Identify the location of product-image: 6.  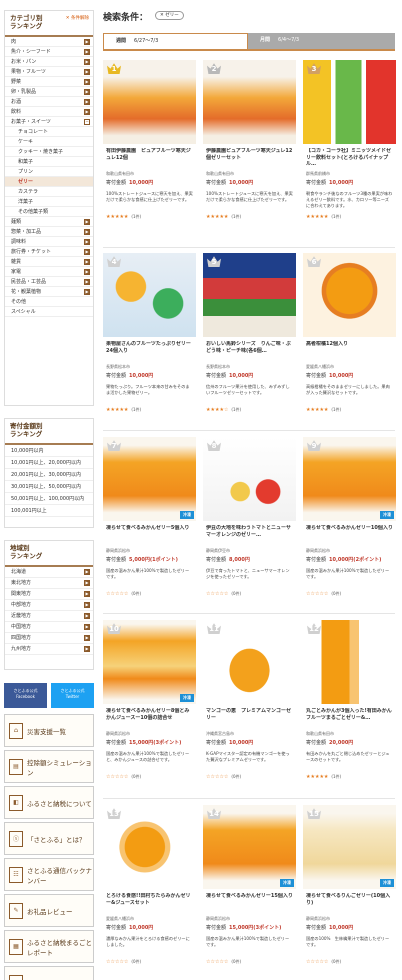
(349, 295).